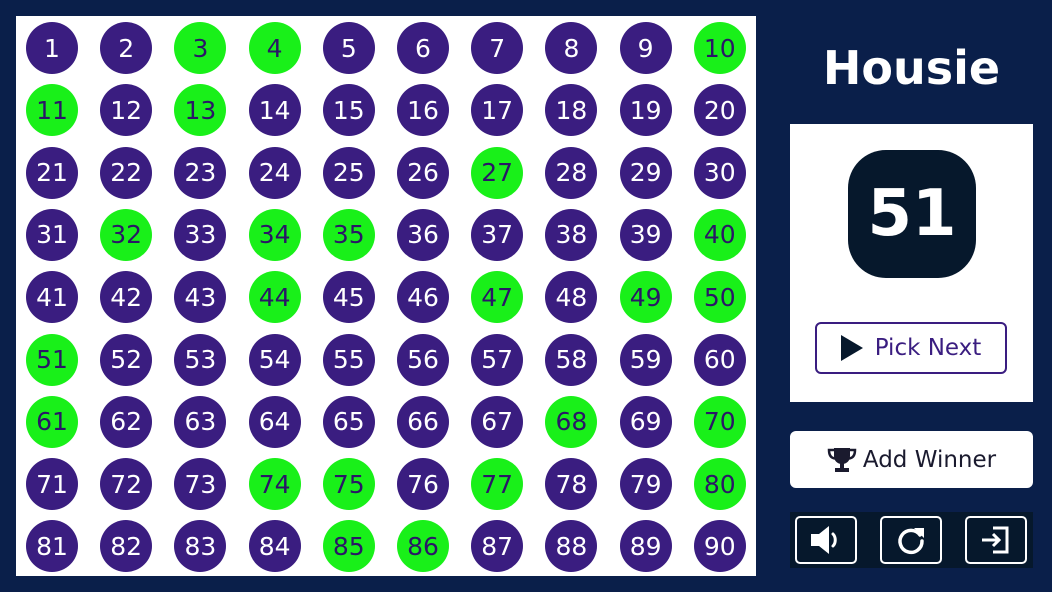 The image size is (1052, 592). What do you see at coordinates (497, 48) in the screenshot?
I see `number-cell-7: 7` at bounding box center [497, 48].